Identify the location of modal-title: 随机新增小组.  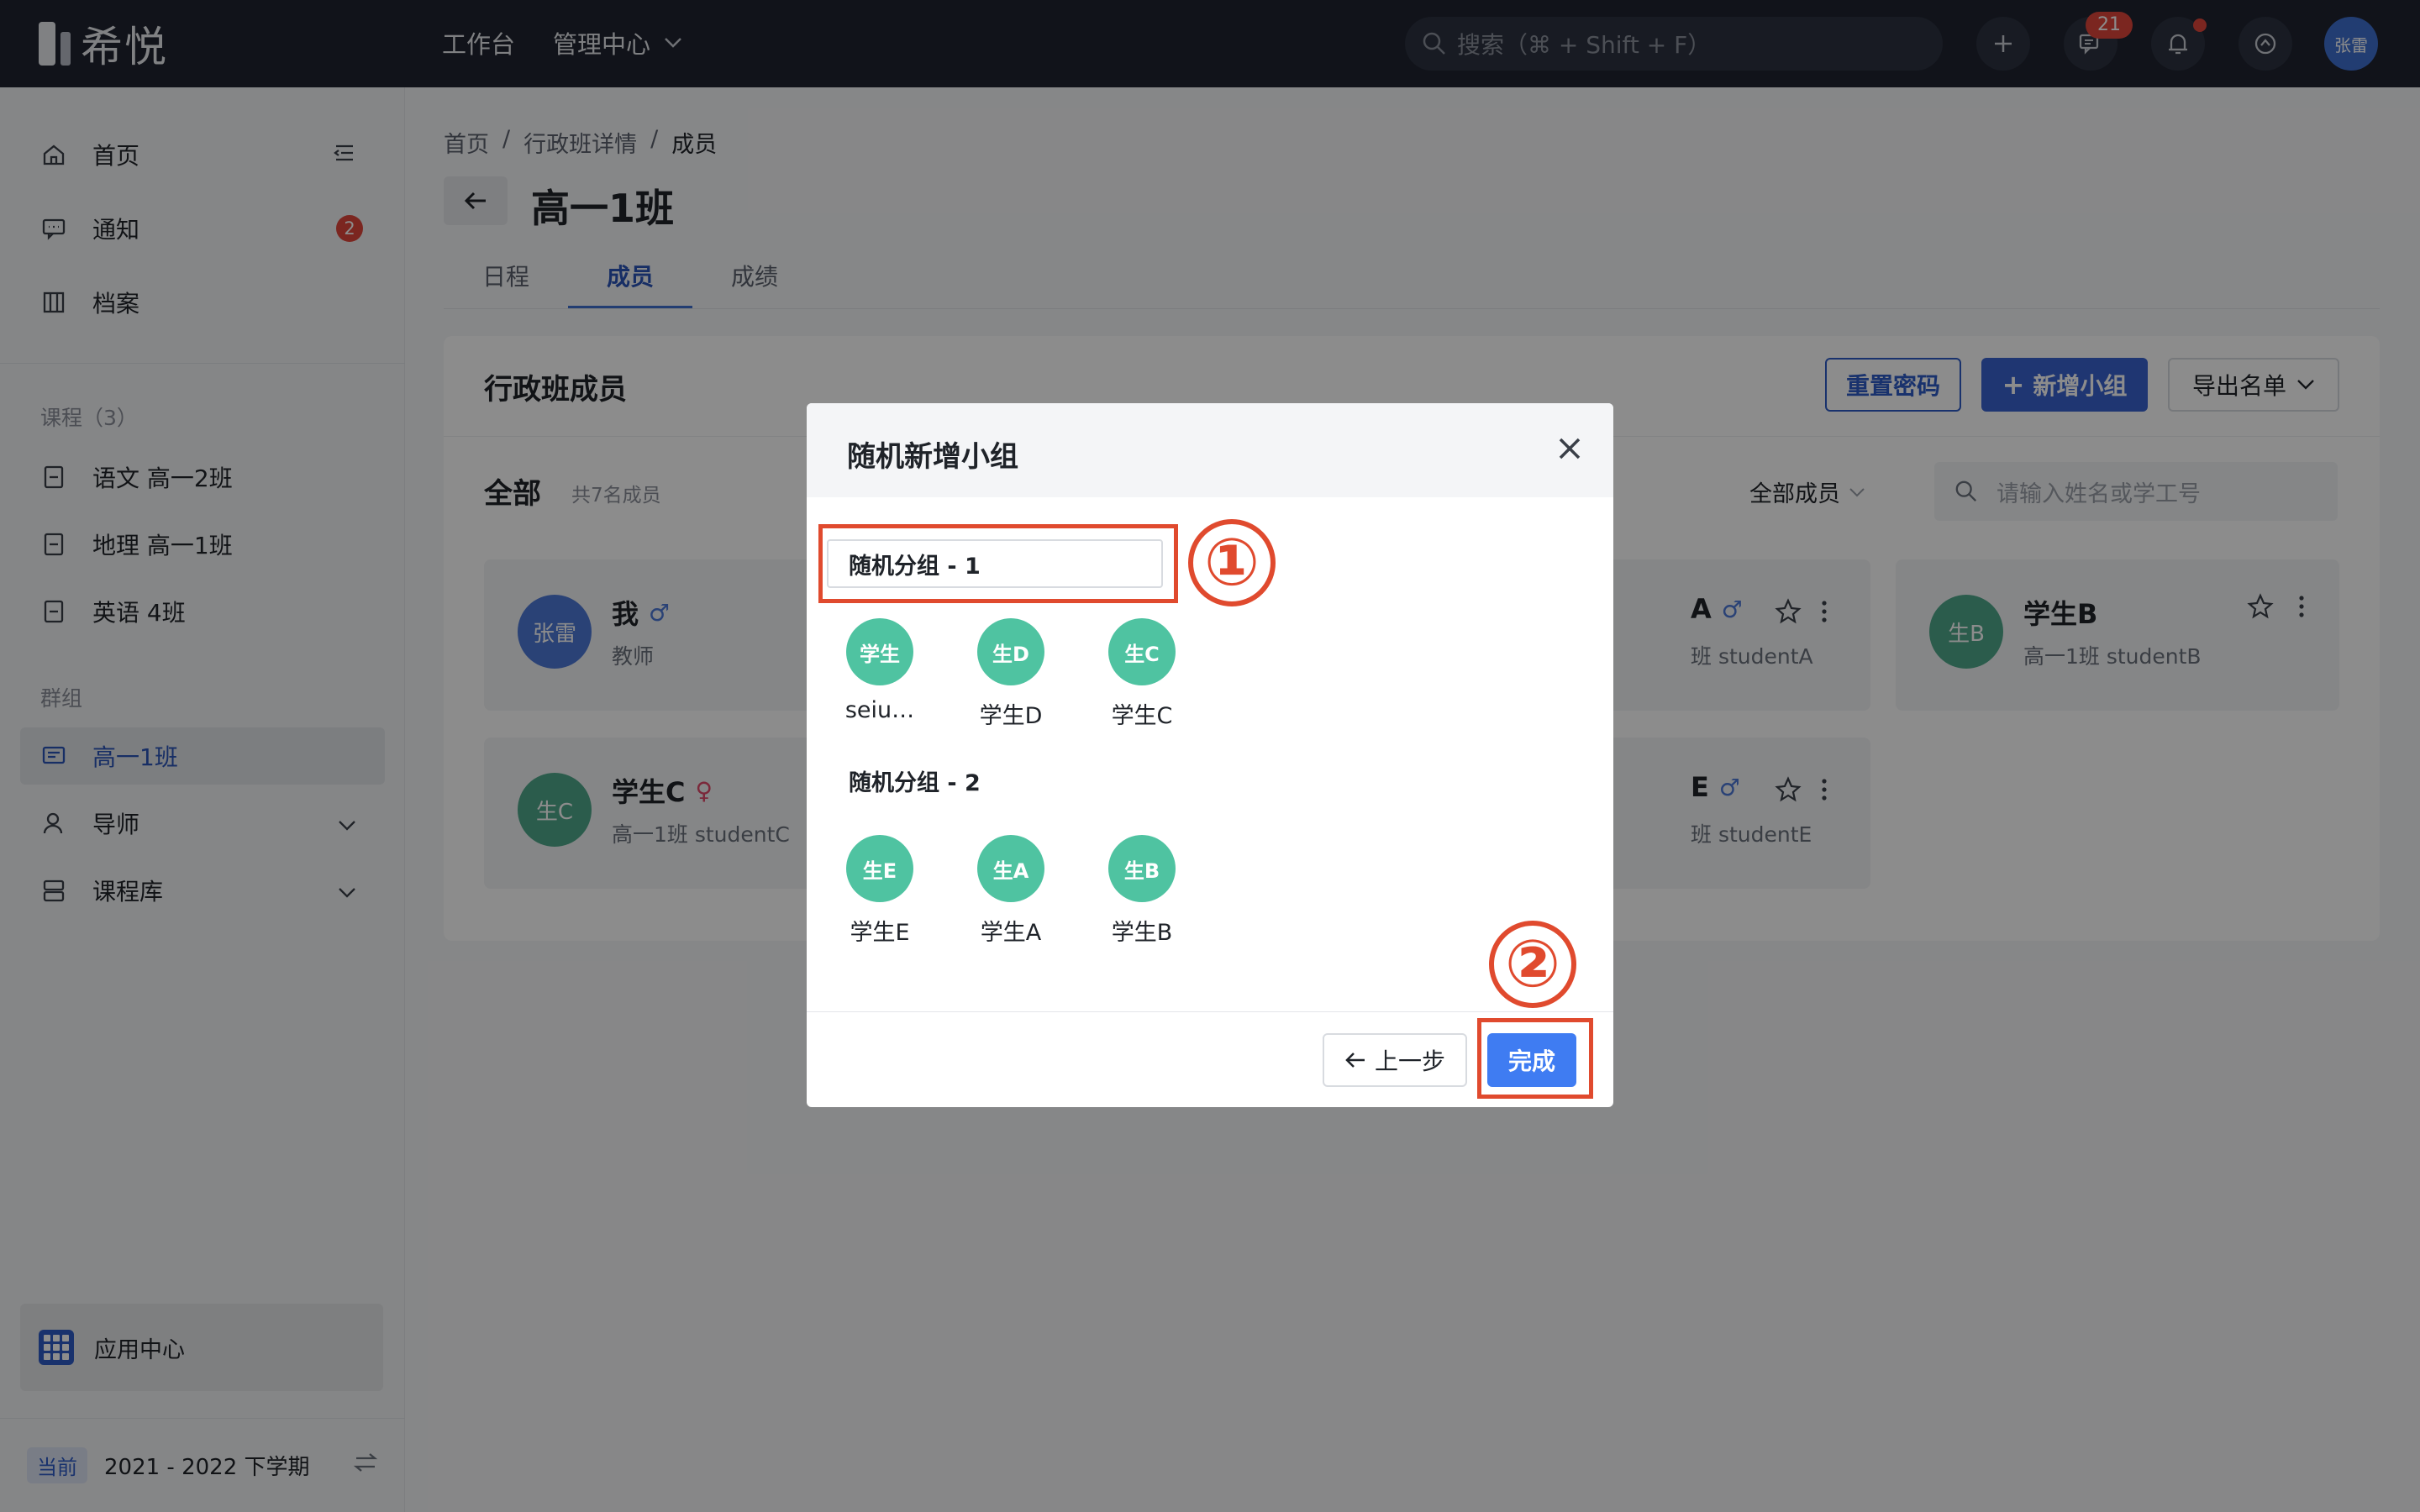
(932, 457).